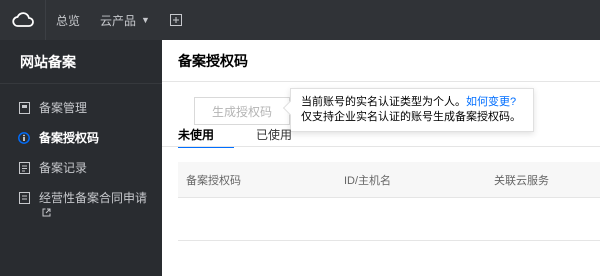 The height and width of the screenshot is (276, 600). What do you see at coordinates (368, 180) in the screenshot?
I see `column-header-id-hostname: ID/主机名` at bounding box center [368, 180].